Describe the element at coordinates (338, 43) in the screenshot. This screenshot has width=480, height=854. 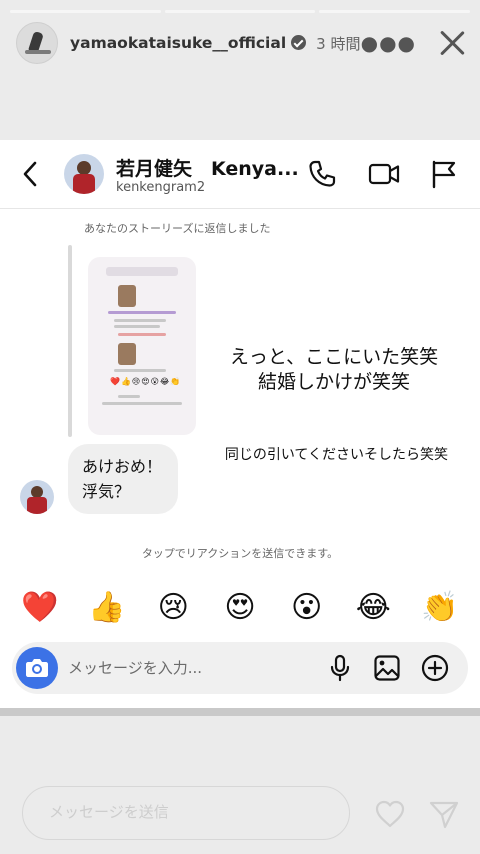
I see `story-time: 3 時間` at that location.